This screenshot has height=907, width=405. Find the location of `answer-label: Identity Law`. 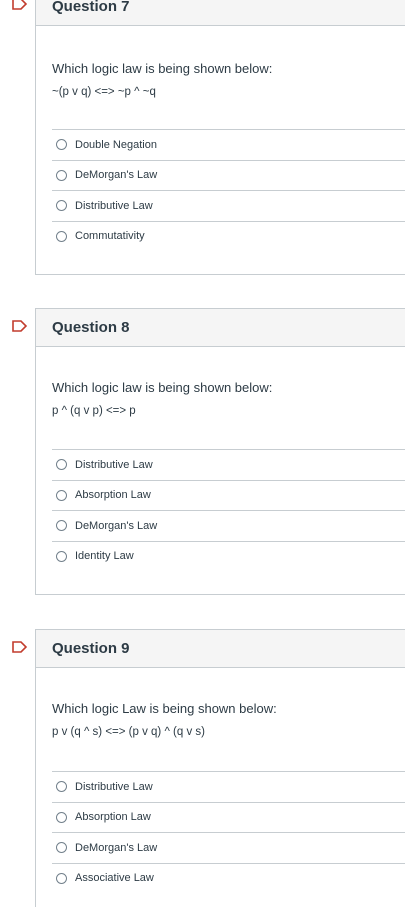

answer-label: Identity Law is located at coordinates (104, 556).